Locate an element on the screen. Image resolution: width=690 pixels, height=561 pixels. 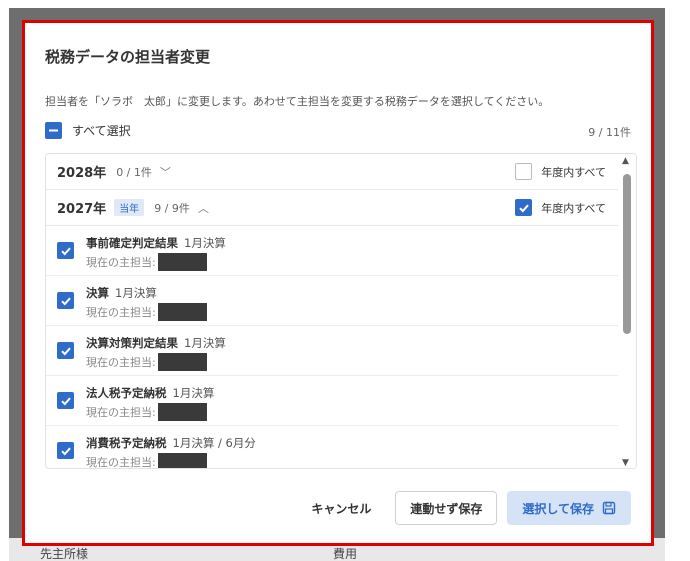
item-title: 消費税予定納税 1月決算 / 6月分 is located at coordinates (171, 443).